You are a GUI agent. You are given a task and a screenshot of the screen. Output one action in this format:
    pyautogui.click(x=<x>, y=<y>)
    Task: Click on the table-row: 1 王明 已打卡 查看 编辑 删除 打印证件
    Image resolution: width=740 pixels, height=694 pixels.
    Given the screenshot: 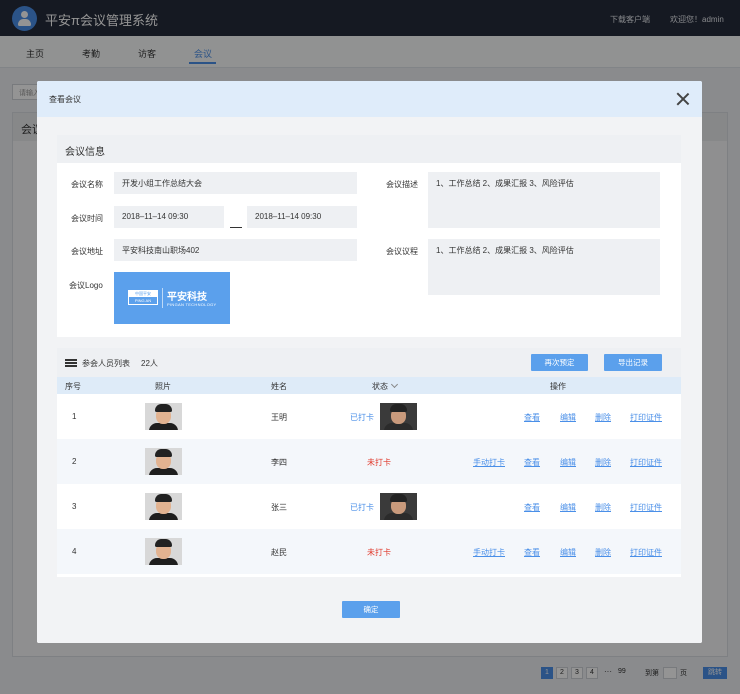 What is the action you would take?
    pyautogui.click(x=369, y=416)
    